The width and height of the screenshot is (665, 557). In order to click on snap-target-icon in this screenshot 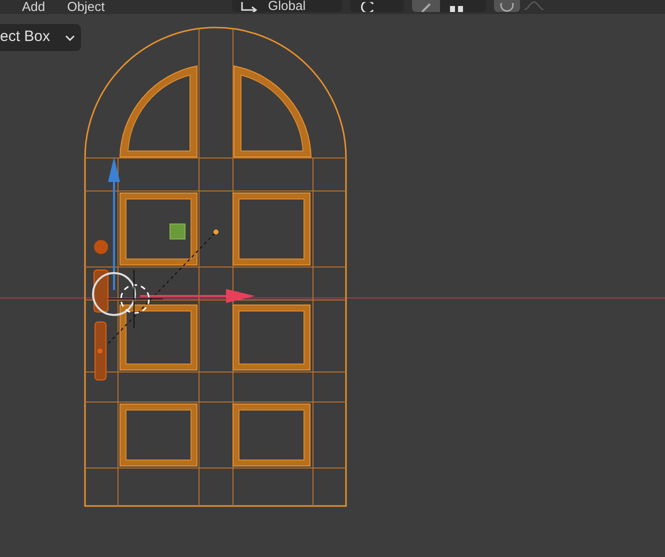, I will do `click(457, 8)`.